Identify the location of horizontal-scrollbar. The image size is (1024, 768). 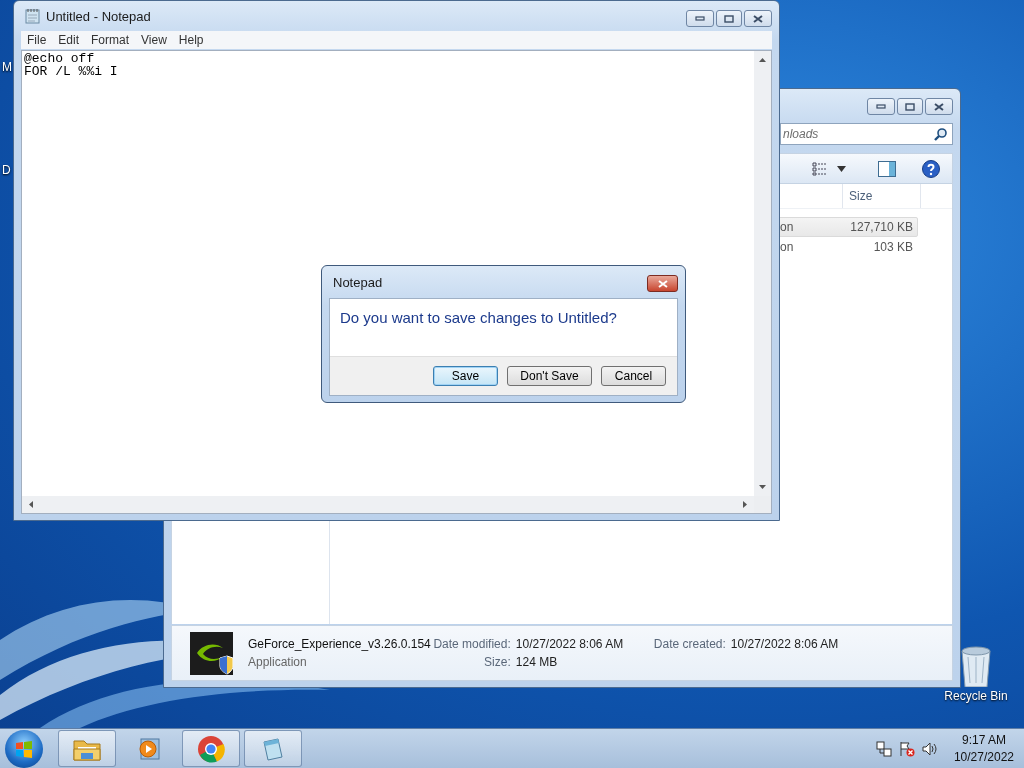
(388, 504).